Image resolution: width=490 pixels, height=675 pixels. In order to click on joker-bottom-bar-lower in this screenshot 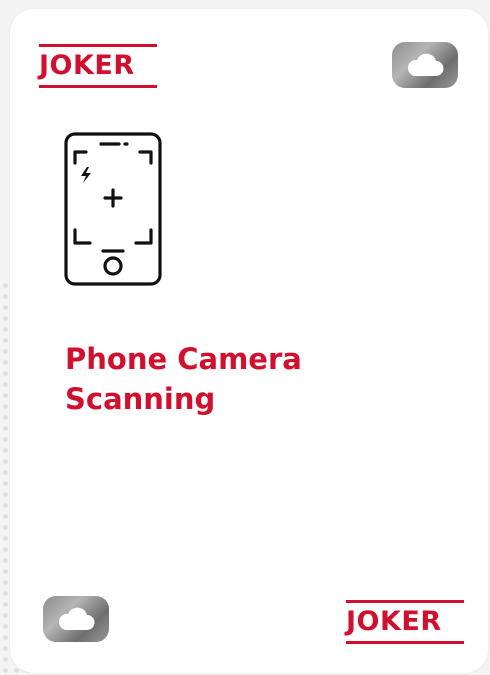, I will do `click(405, 642)`.